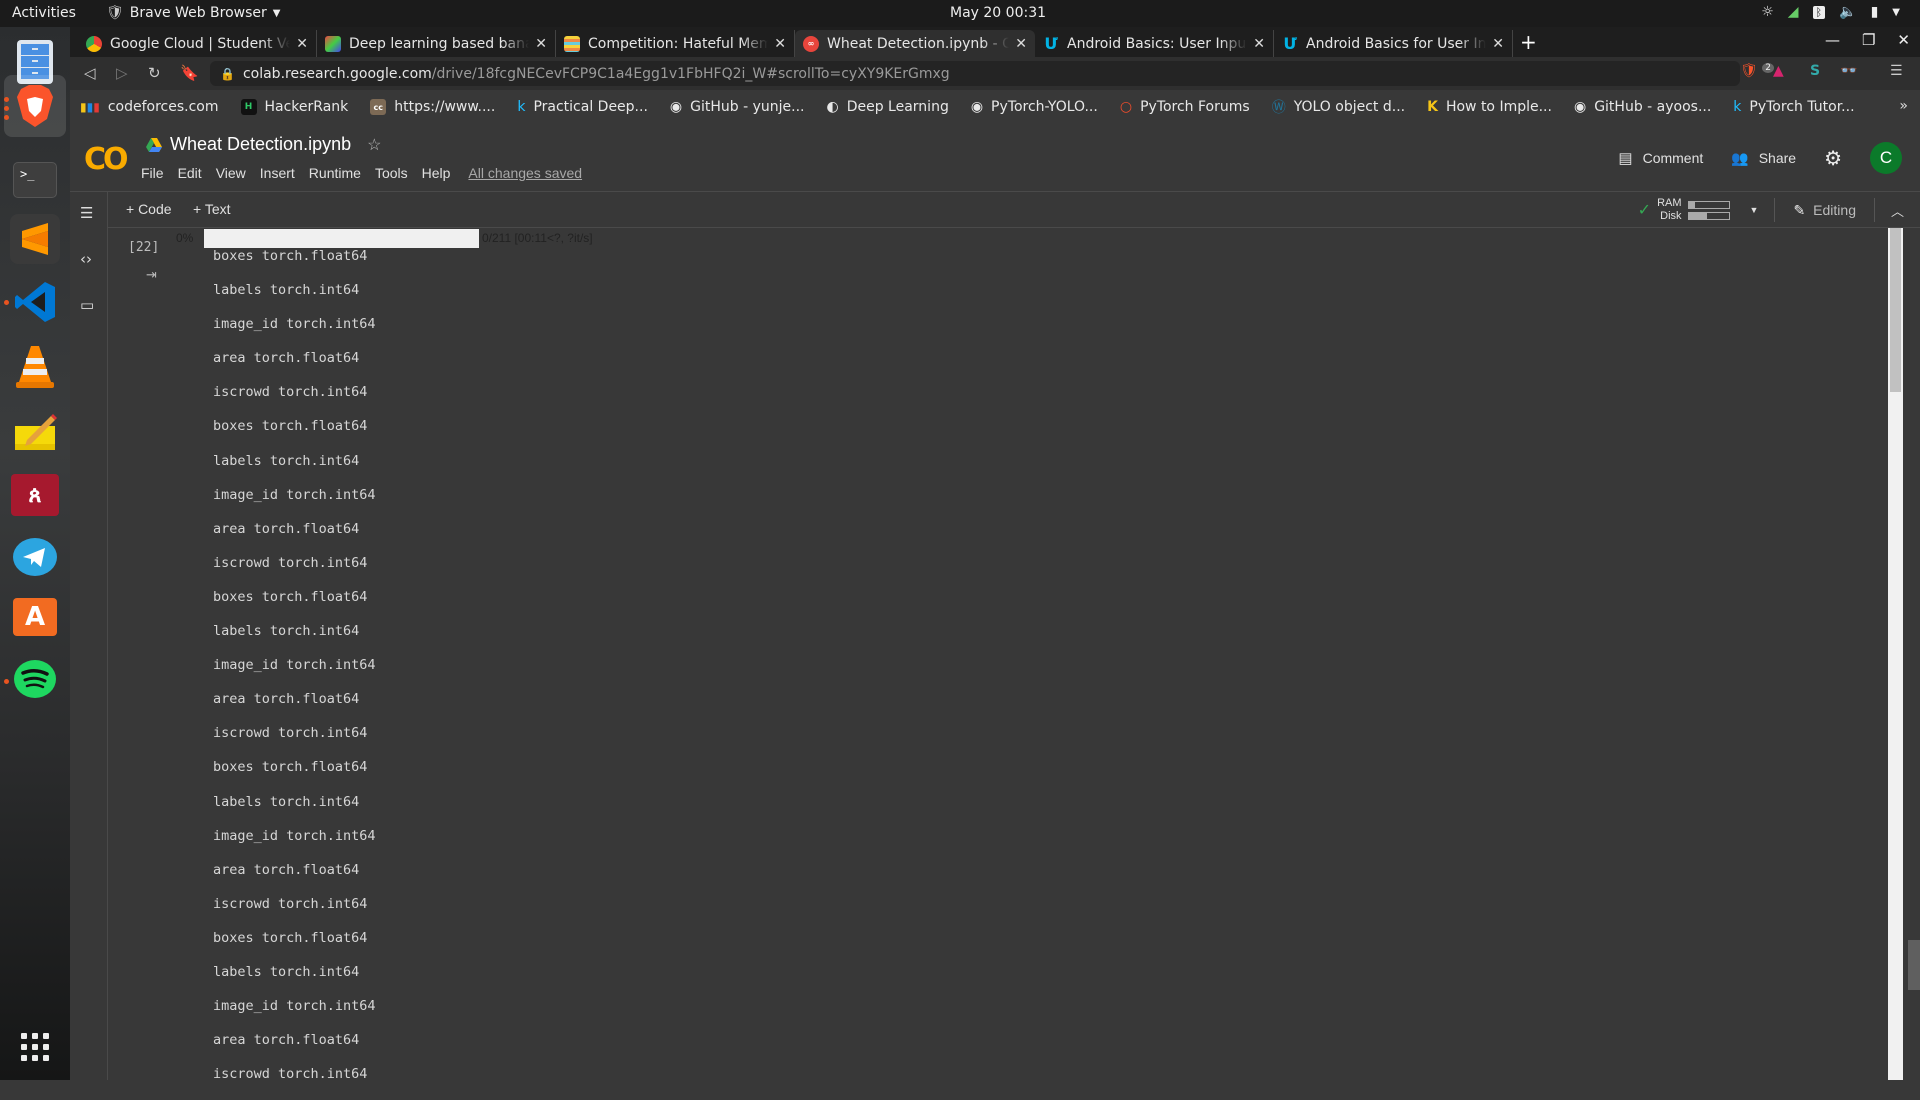 The width and height of the screenshot is (1920, 1100). What do you see at coordinates (260, 144) in the screenshot?
I see `notebook-title: Wheat Detection.ipynb` at bounding box center [260, 144].